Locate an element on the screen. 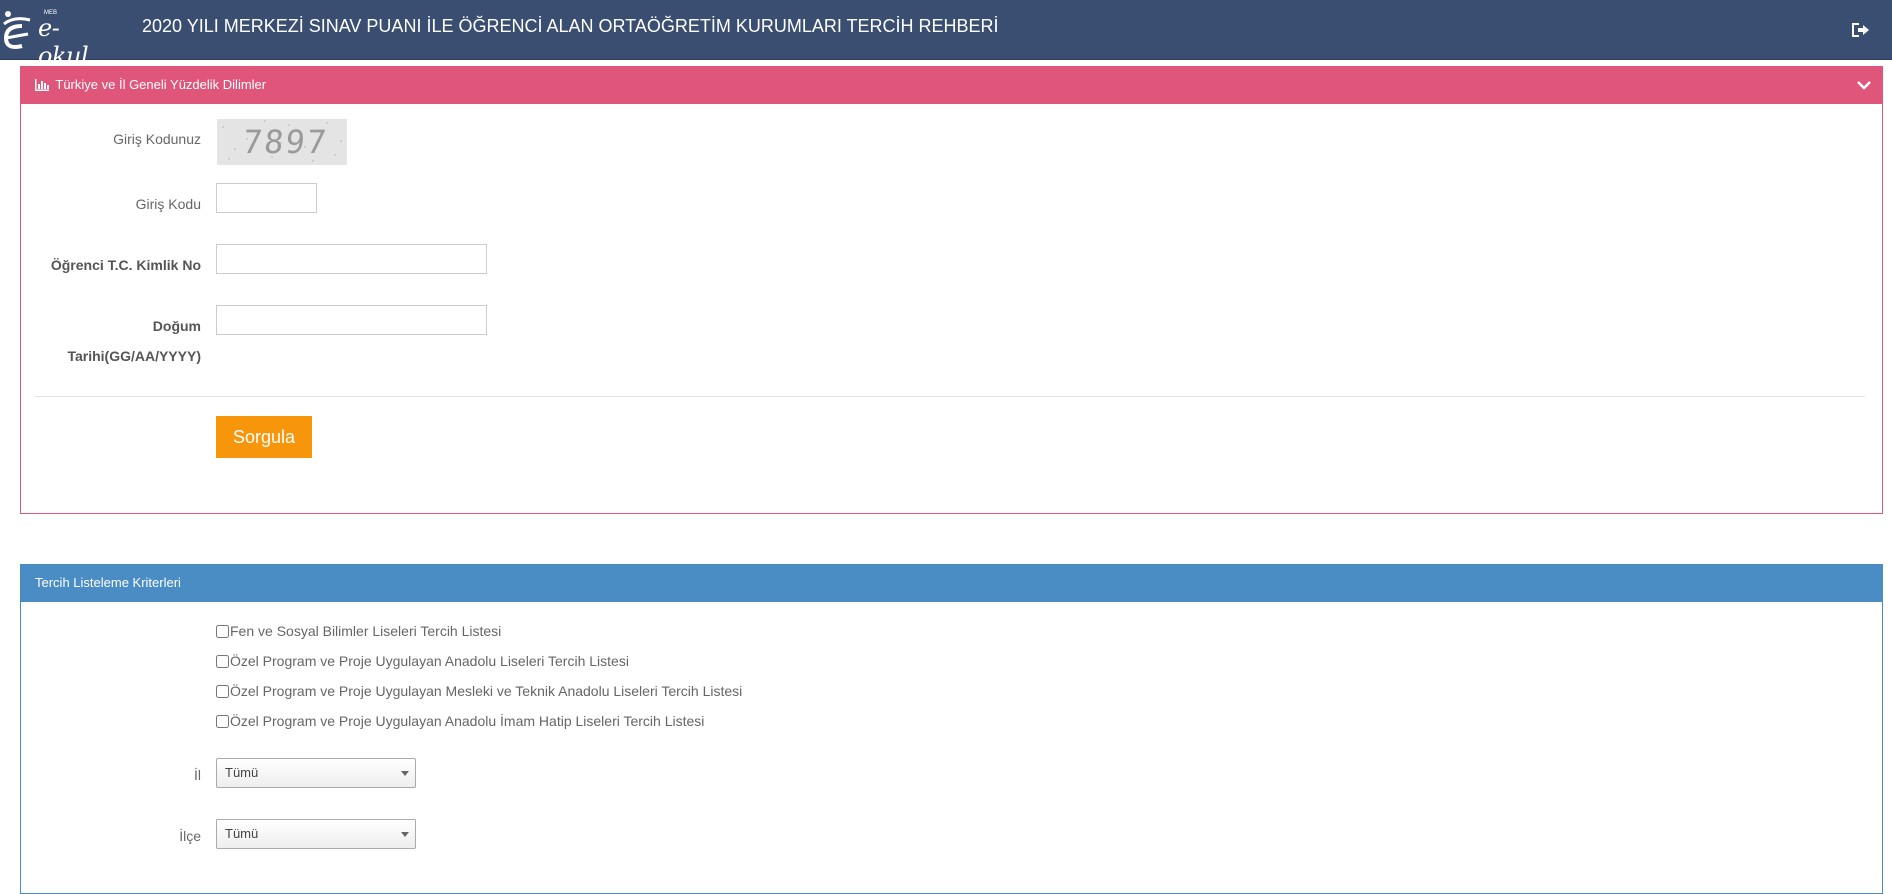  checkbox-fen-sosyal is located at coordinates (222, 631).